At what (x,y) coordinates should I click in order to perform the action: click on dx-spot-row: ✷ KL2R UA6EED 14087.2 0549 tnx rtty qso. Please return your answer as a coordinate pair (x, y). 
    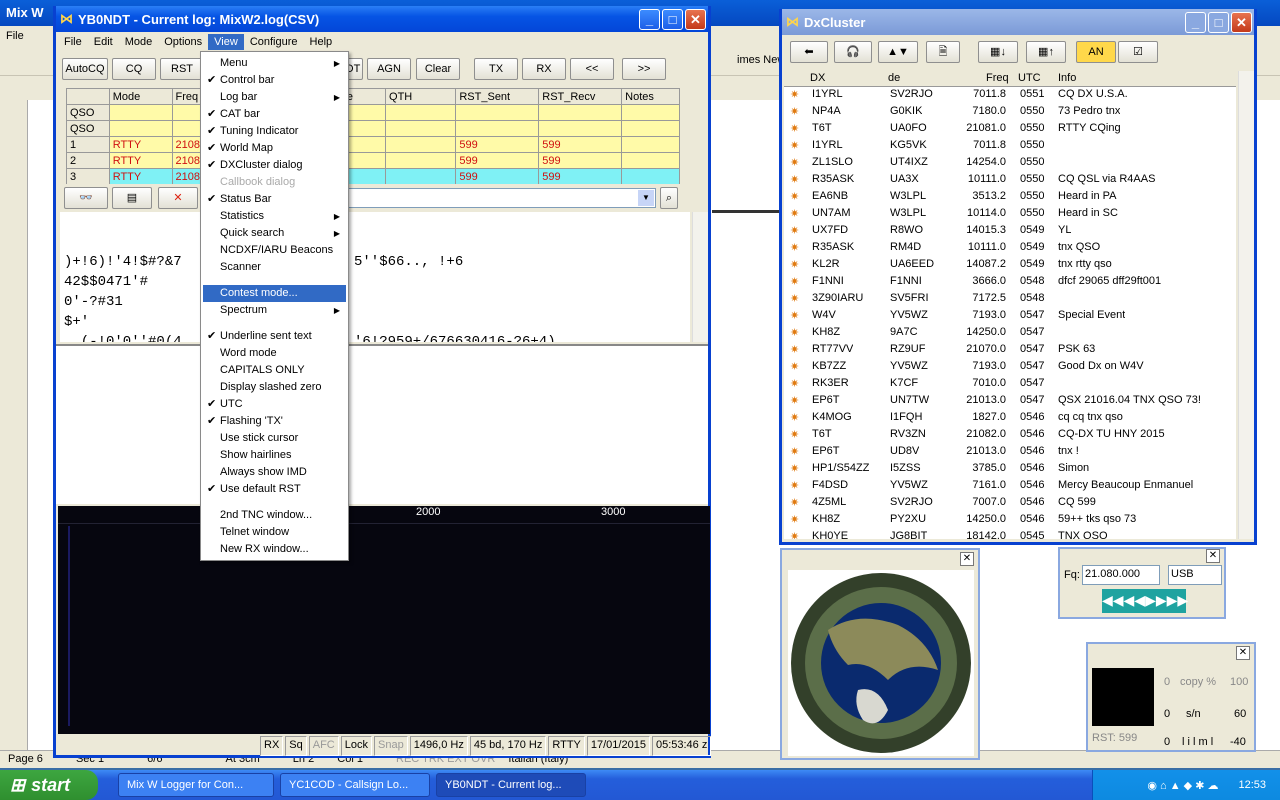
    Looking at the image, I should click on (1011, 265).